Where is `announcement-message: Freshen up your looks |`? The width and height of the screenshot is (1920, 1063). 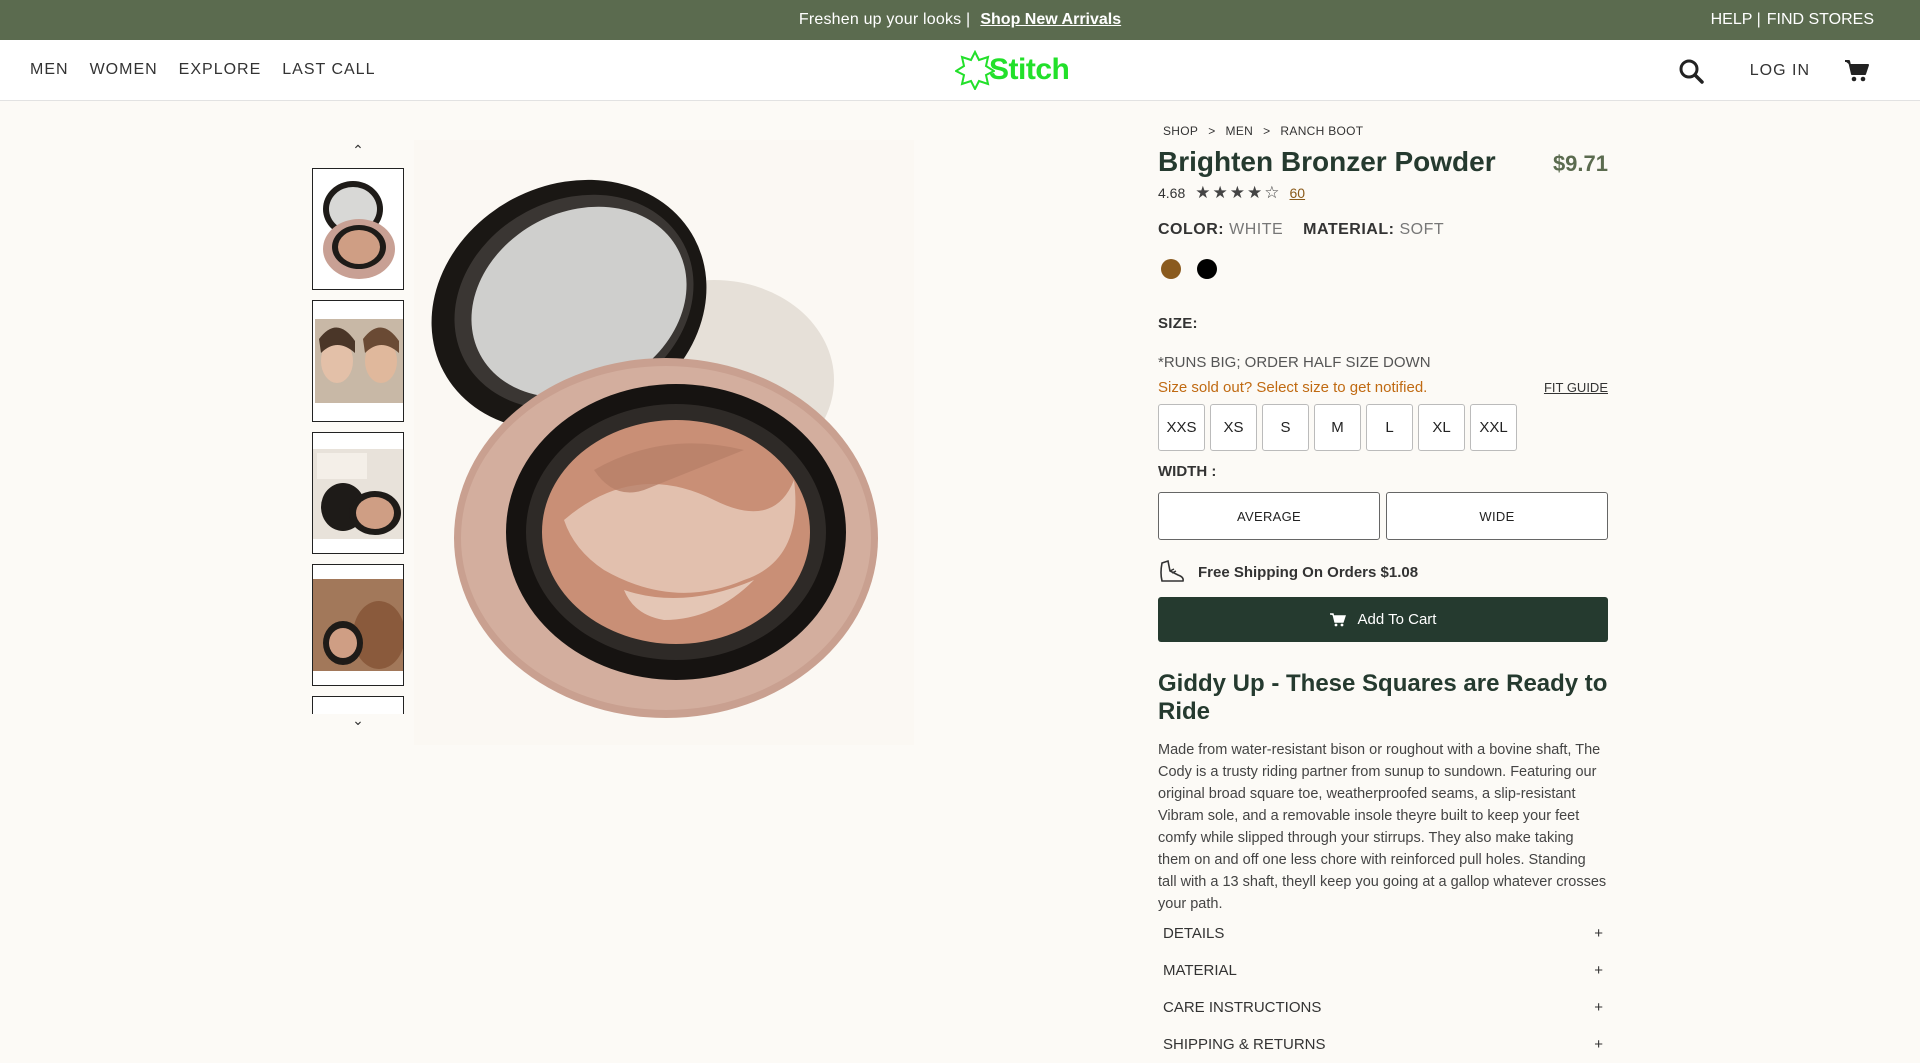 announcement-message: Freshen up your looks | is located at coordinates (884, 19).